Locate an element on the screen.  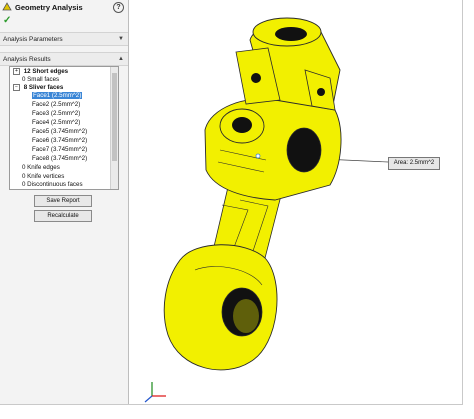
tree-label: 0 Knife vertices is located at coordinates (43, 176).